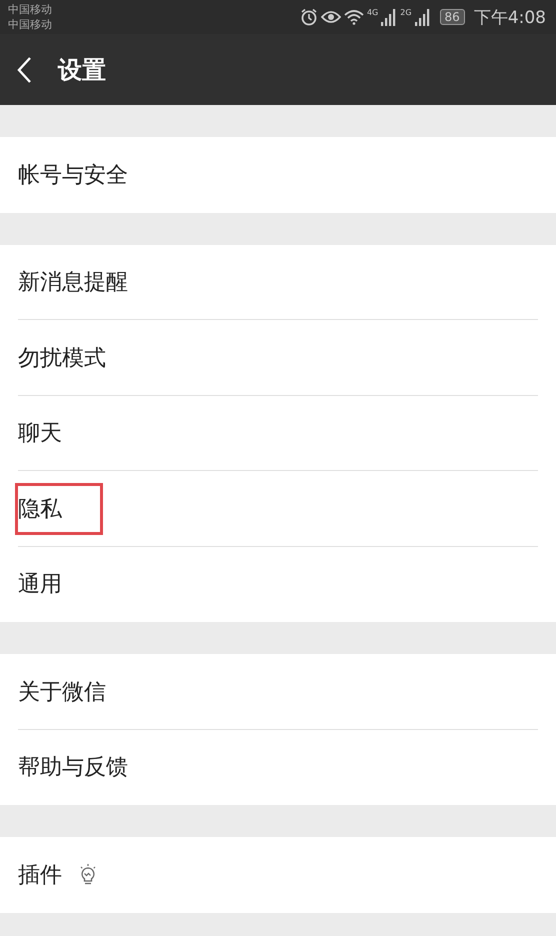 The image size is (556, 936). Describe the element at coordinates (278, 433) in the screenshot. I see `settings-item: 聊天` at that location.